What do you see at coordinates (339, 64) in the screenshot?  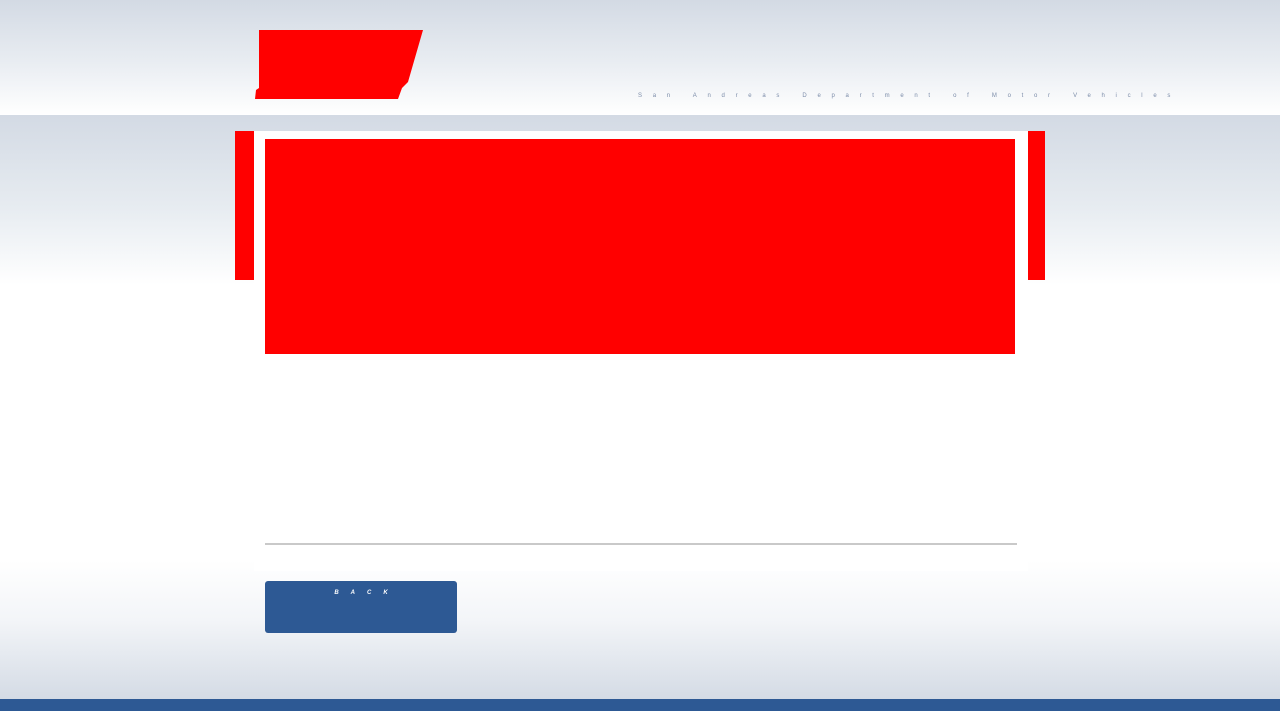 I see `site-logo` at bounding box center [339, 64].